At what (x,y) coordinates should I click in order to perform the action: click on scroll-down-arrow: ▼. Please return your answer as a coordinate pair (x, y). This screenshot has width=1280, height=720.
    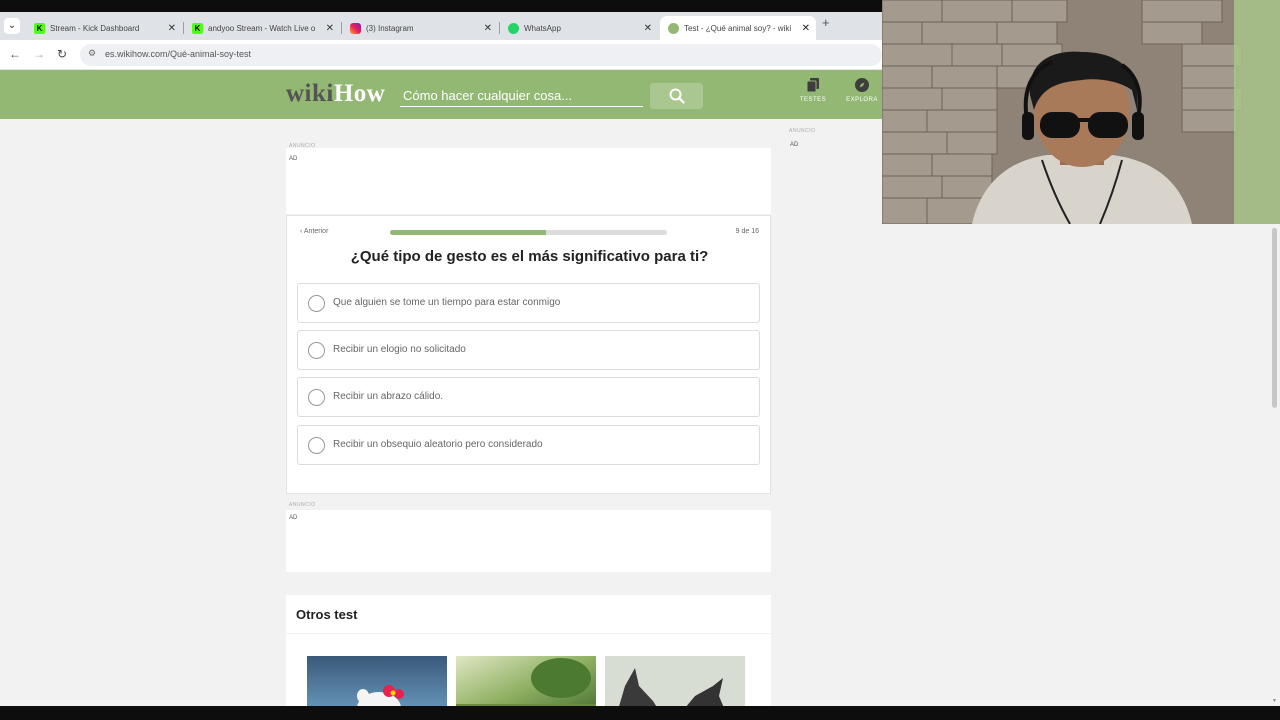
    Looking at the image, I should click on (1274, 701).